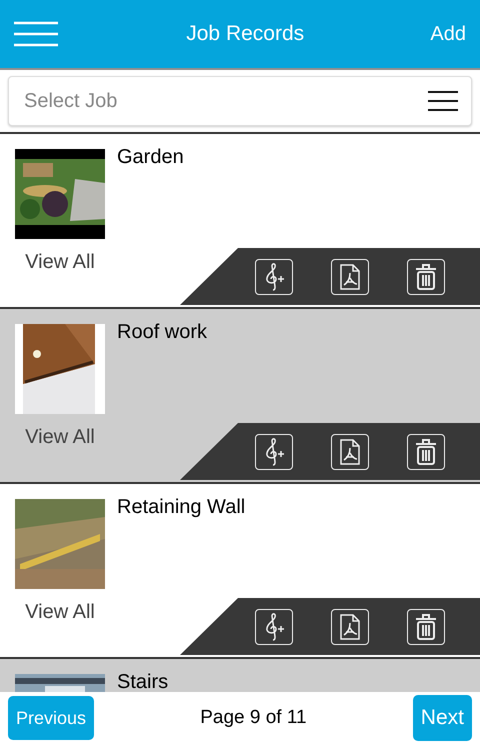 Image resolution: width=480 pixels, height=744 pixels. What do you see at coordinates (162, 332) in the screenshot?
I see `job-name: Roof work` at bounding box center [162, 332].